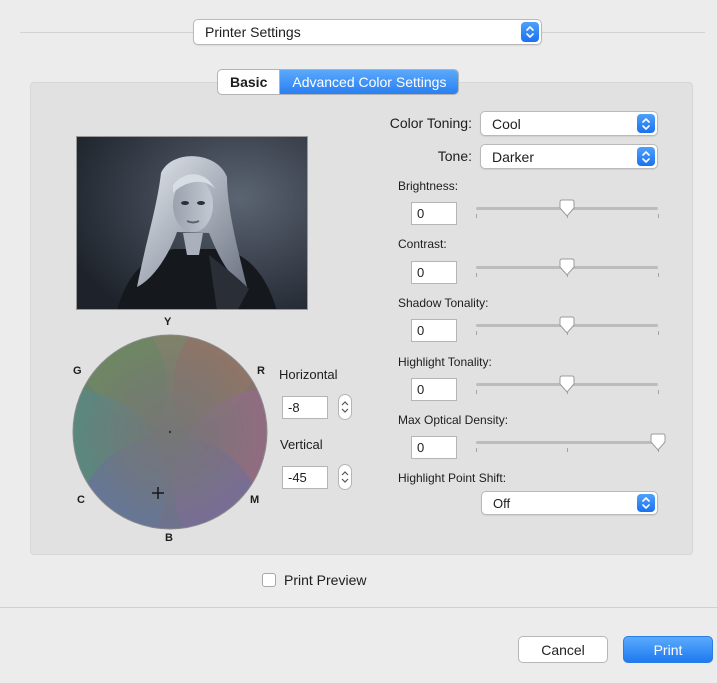  Describe the element at coordinates (454, 156) in the screenshot. I see `tone-label: Tone:` at that location.